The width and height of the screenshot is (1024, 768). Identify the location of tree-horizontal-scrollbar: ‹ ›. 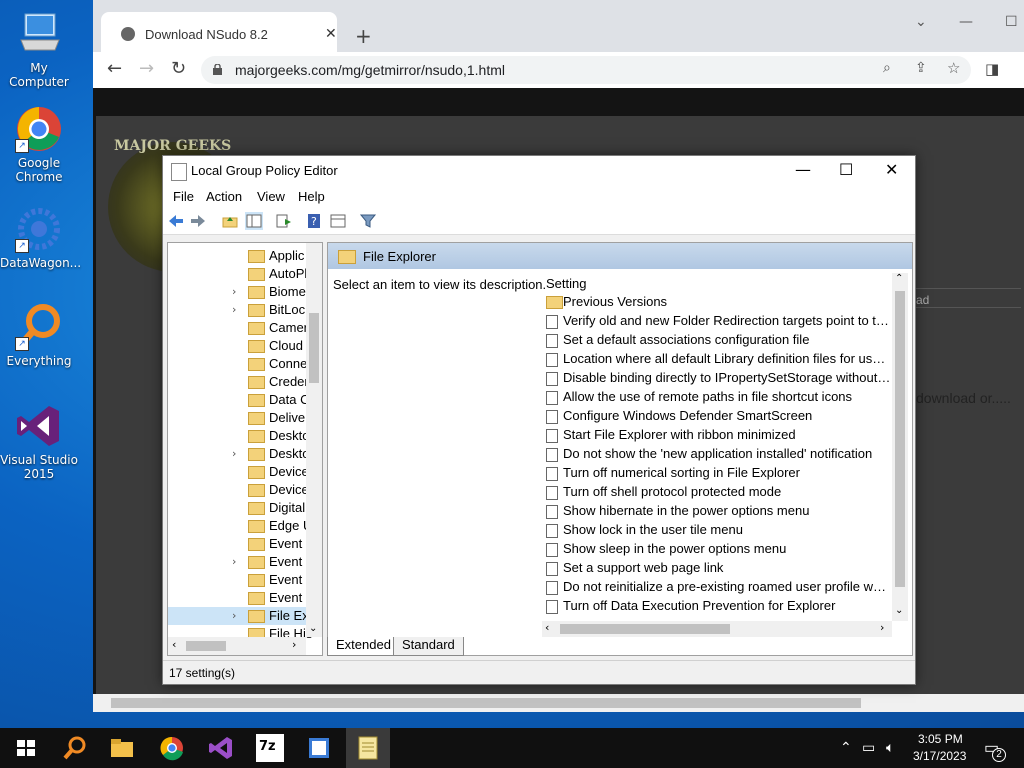
(237, 646).